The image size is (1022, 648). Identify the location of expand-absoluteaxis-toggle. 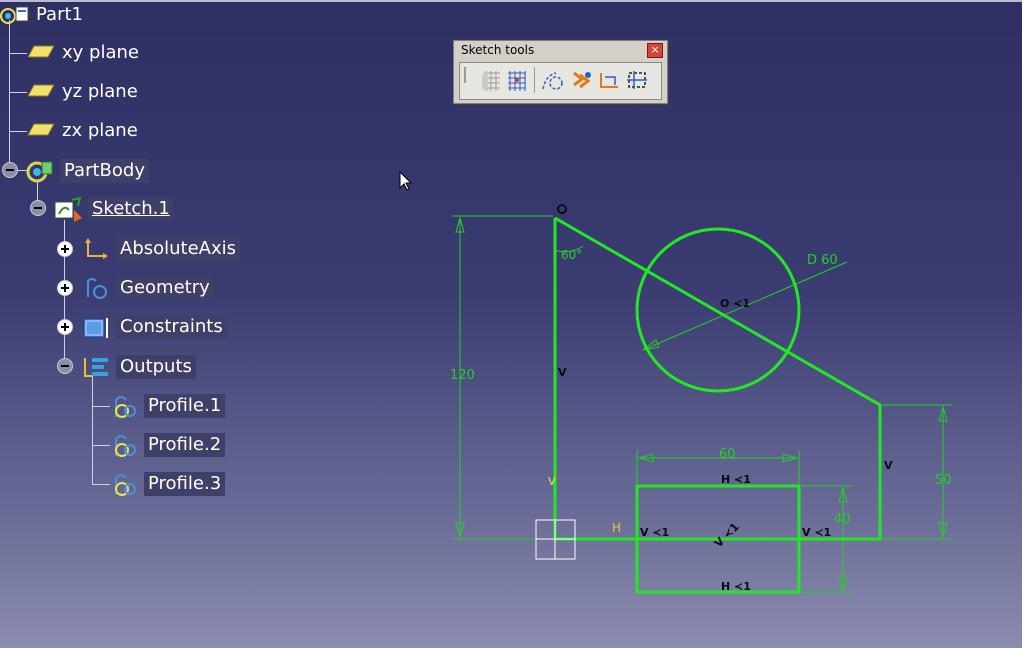
(65, 249).